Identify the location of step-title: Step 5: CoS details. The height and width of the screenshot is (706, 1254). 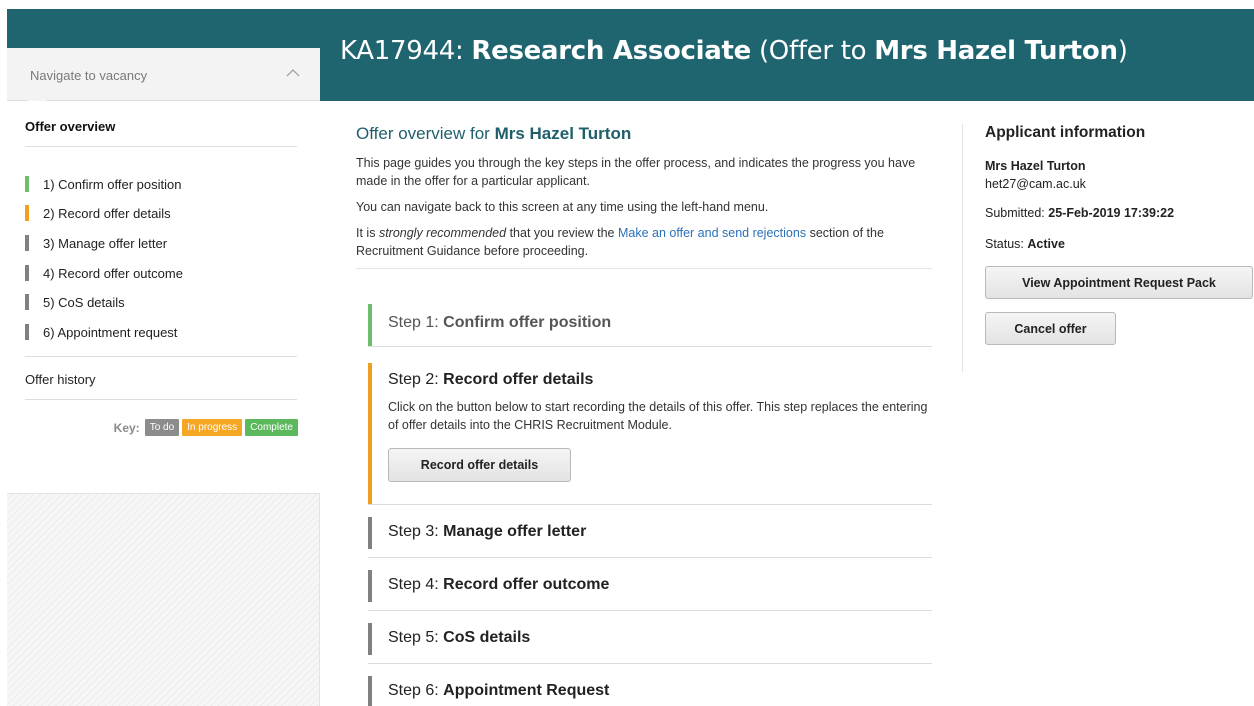
(459, 638).